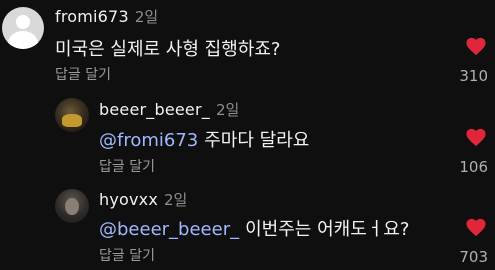 Image resolution: width=495 pixels, height=270 pixels. I want to click on comment-body: 미국은 실제로 사형 집행하죠?, so click(168, 49).